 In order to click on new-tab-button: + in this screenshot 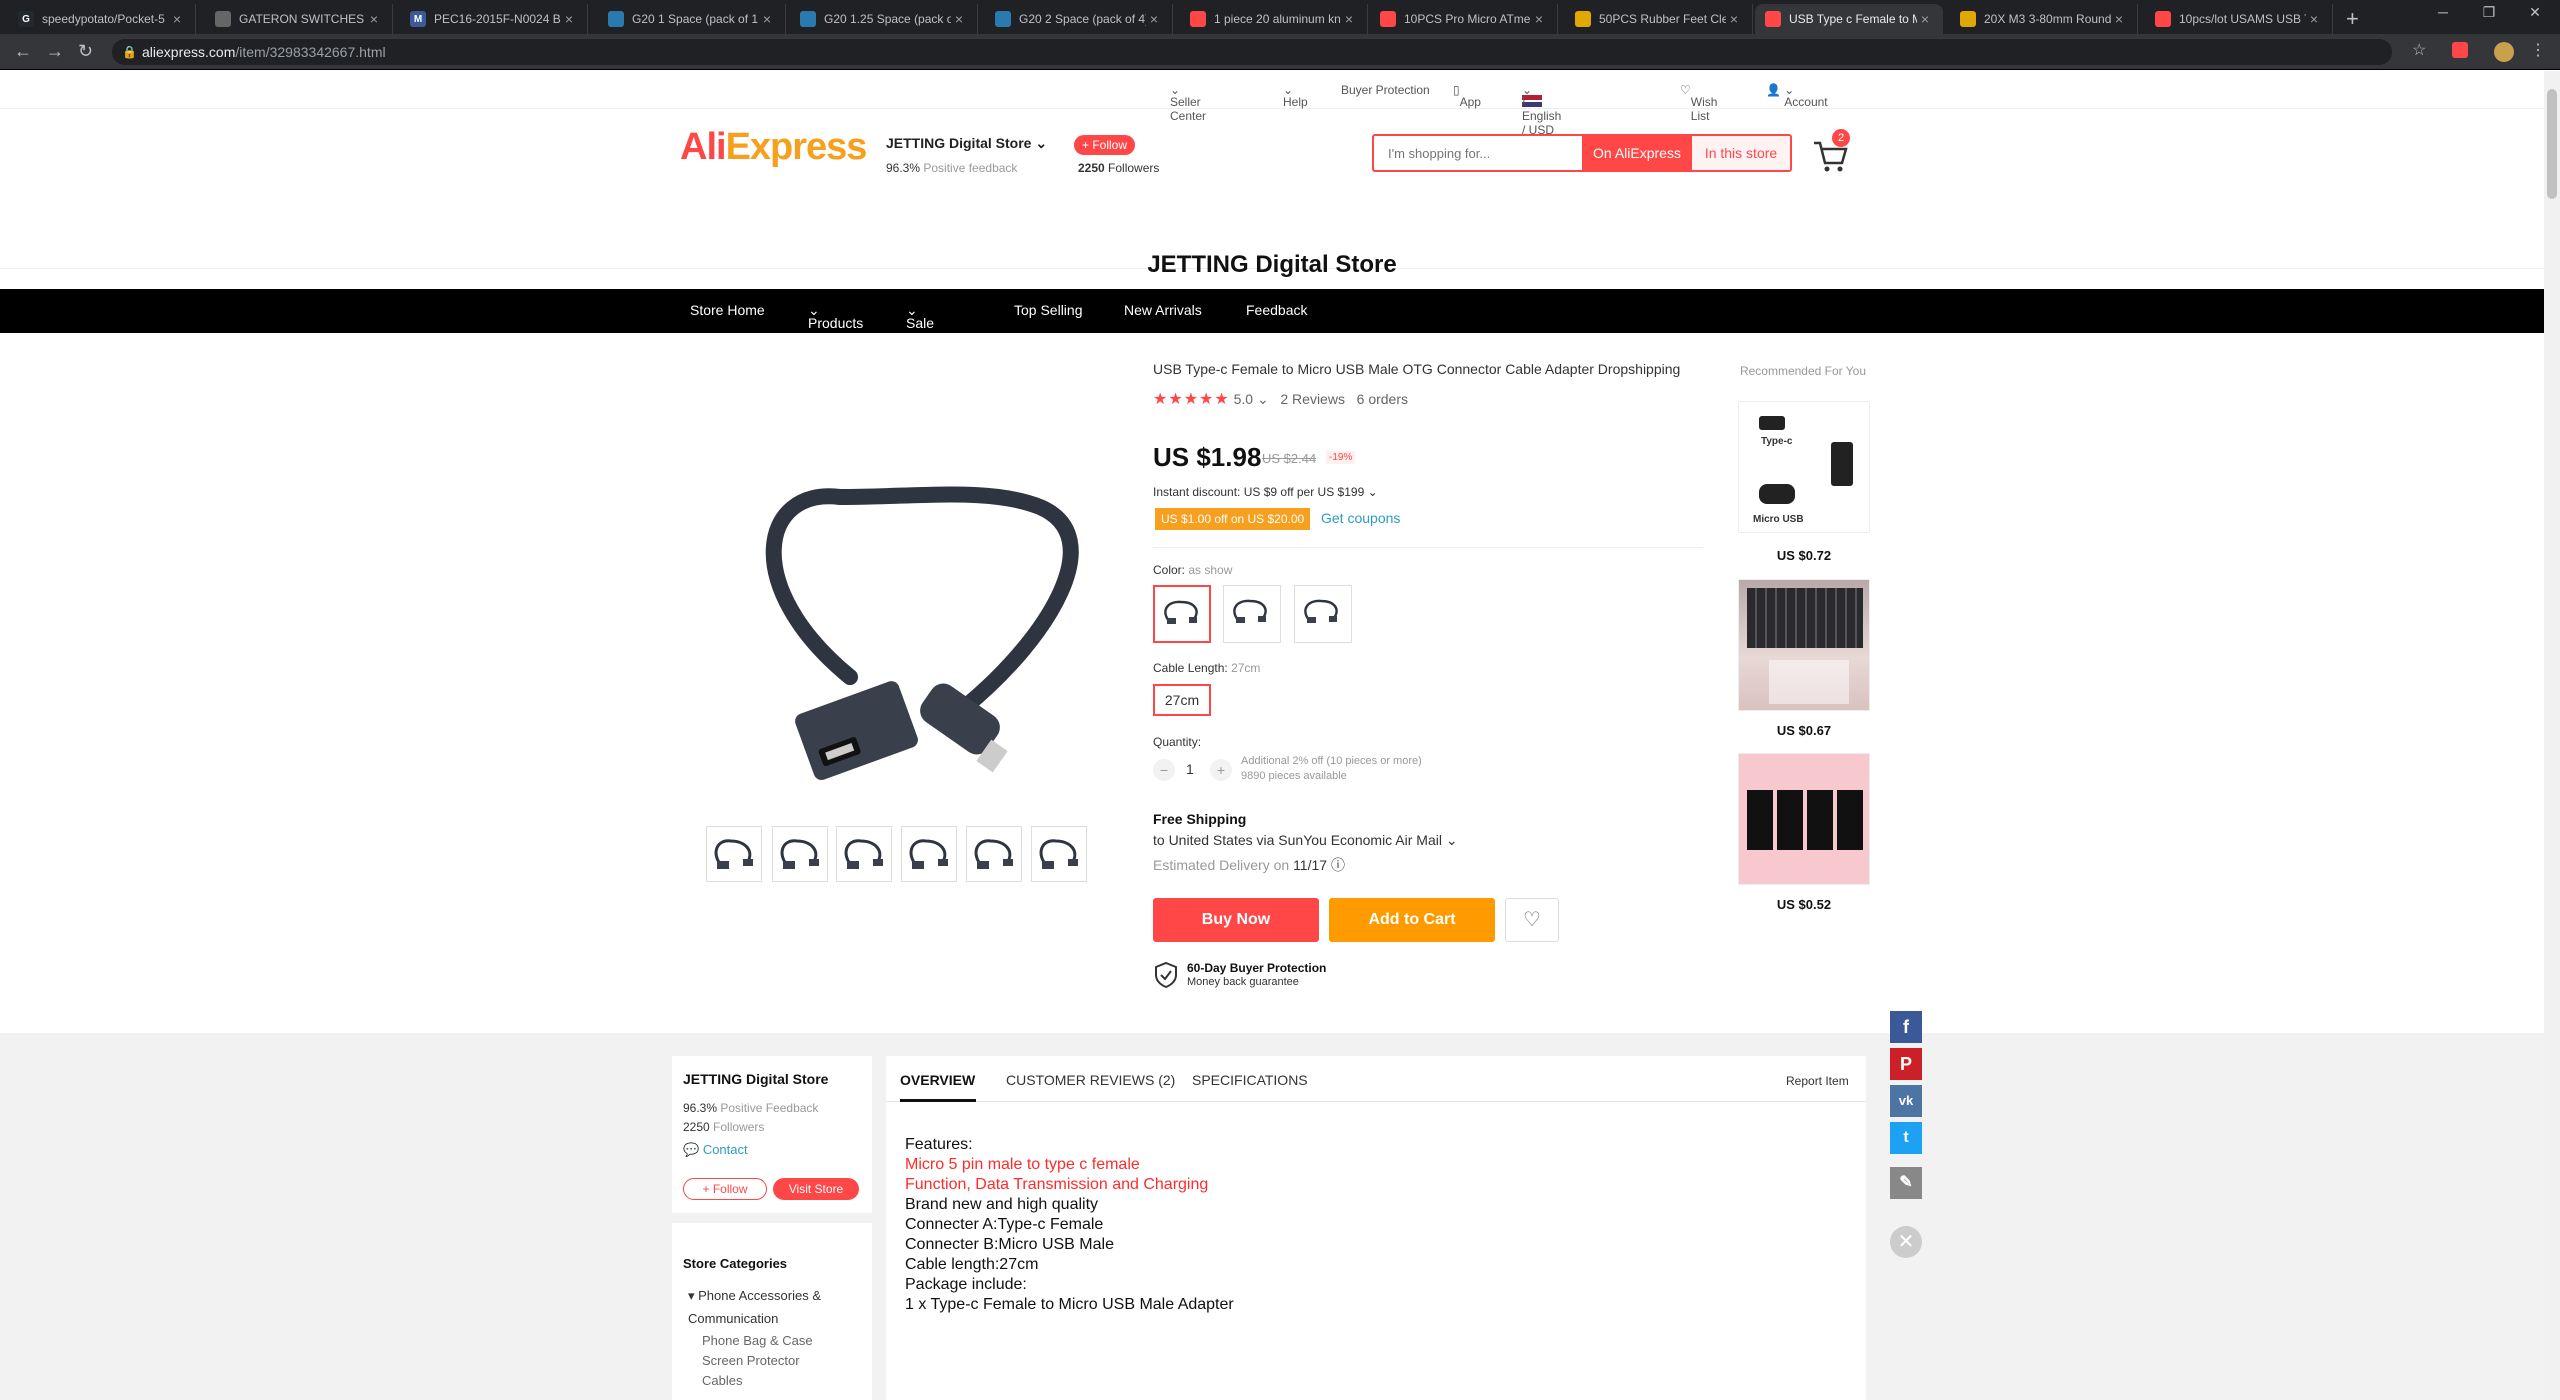, I will do `click(2352, 19)`.